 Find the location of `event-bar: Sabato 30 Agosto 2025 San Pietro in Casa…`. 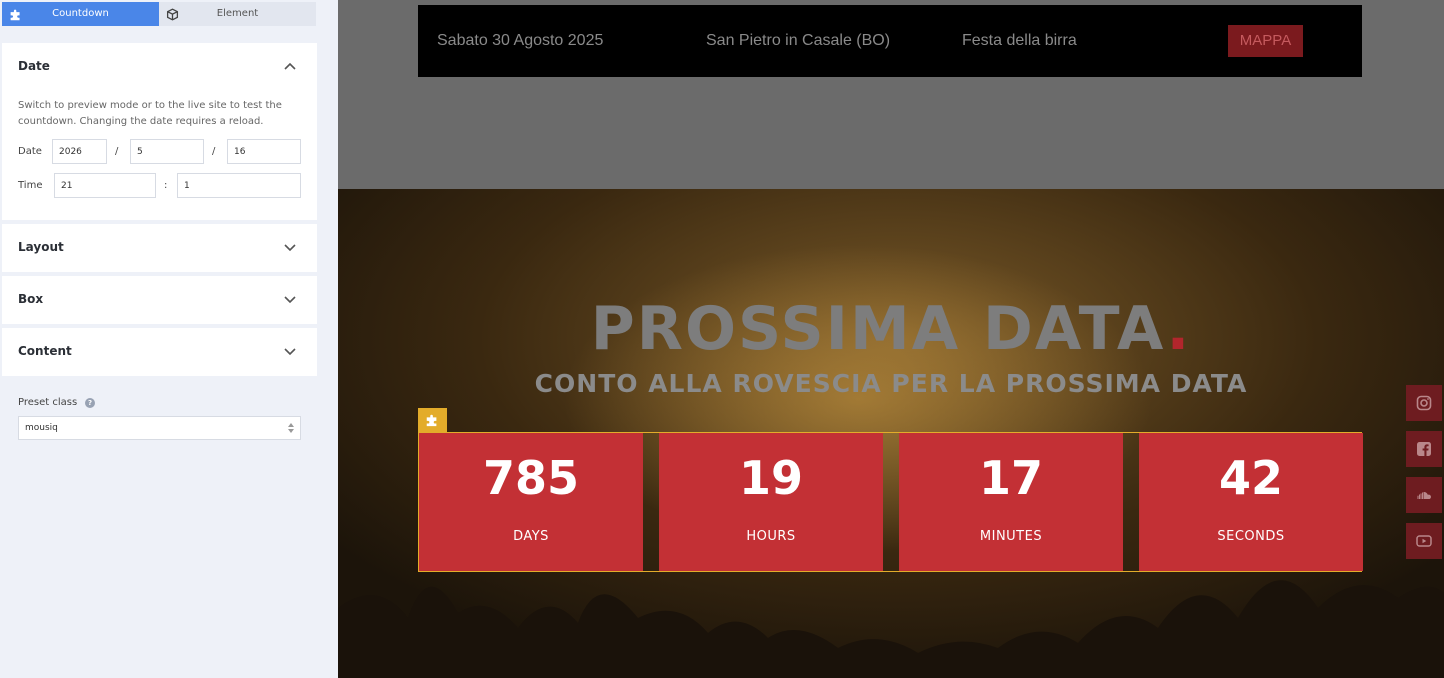

event-bar: Sabato 30 Agosto 2025 San Pietro in Casa… is located at coordinates (890, 41).